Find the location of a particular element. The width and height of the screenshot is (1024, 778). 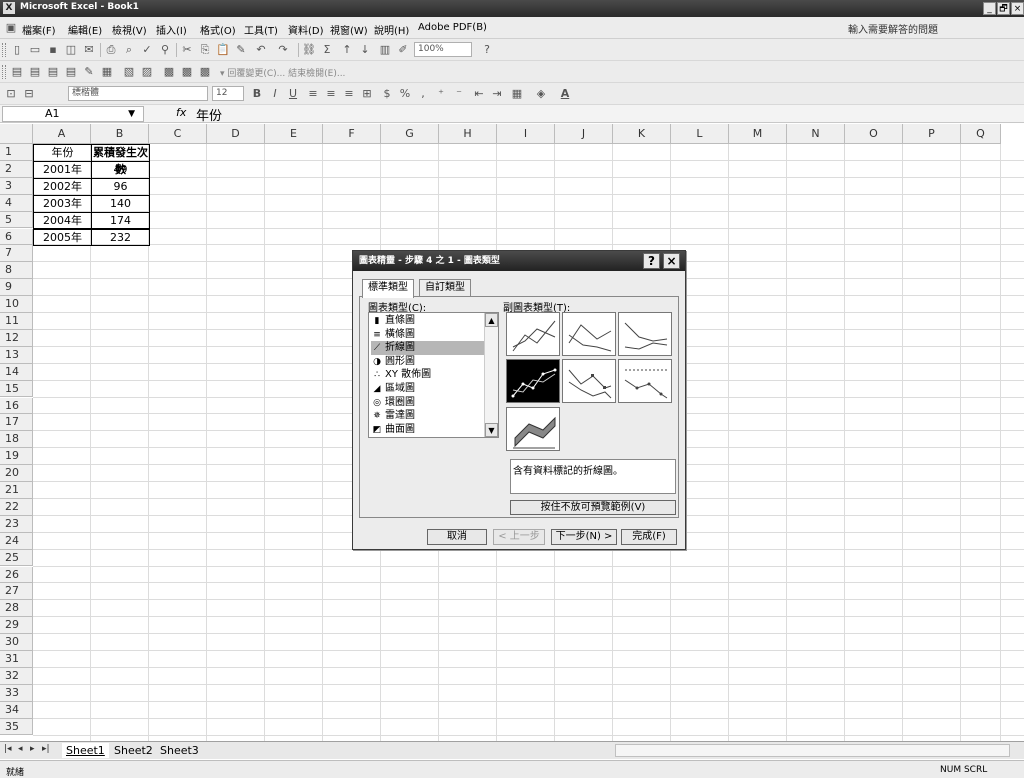

merge-center-icon: ⊞ is located at coordinates (367, 94).